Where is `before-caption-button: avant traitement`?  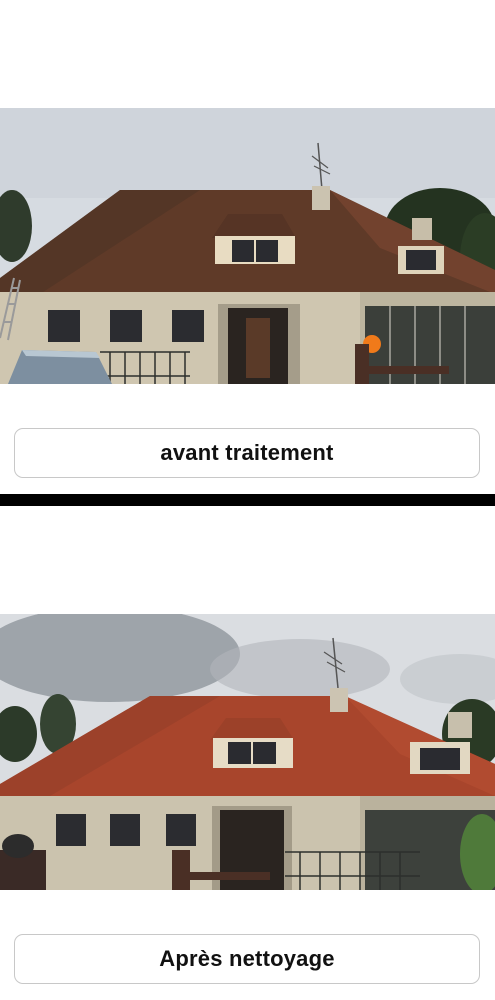 before-caption-button: avant traitement is located at coordinates (247, 453).